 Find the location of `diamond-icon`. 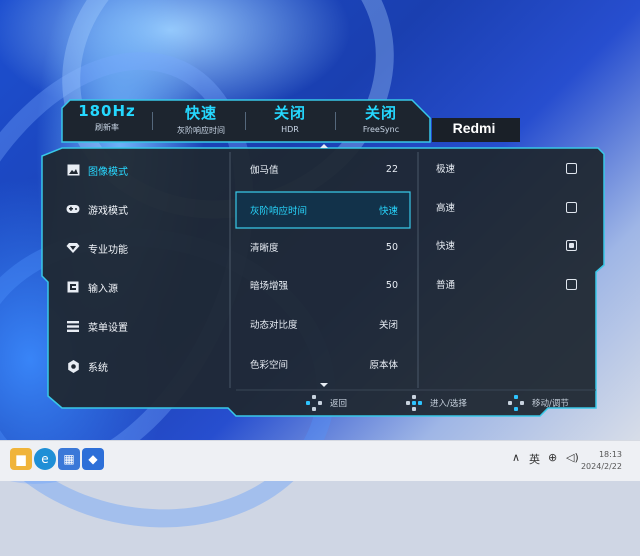

diamond-icon is located at coordinates (73, 248).